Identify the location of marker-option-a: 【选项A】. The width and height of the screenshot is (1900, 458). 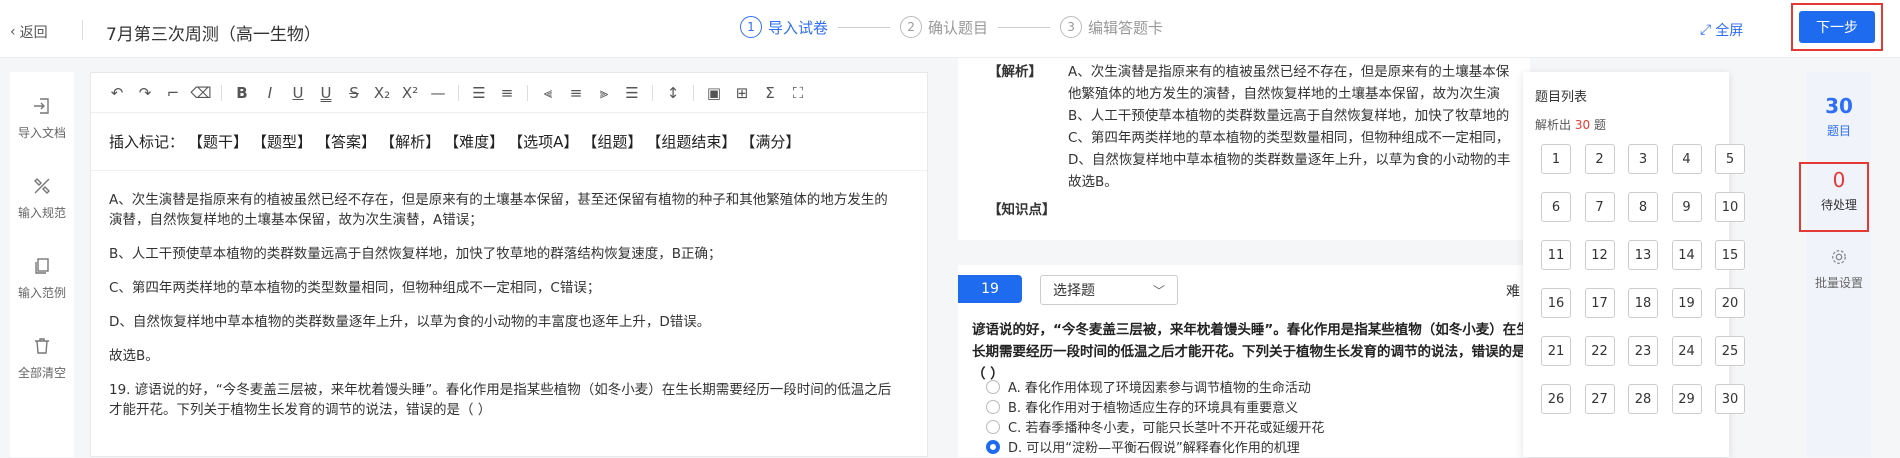
(543, 141).